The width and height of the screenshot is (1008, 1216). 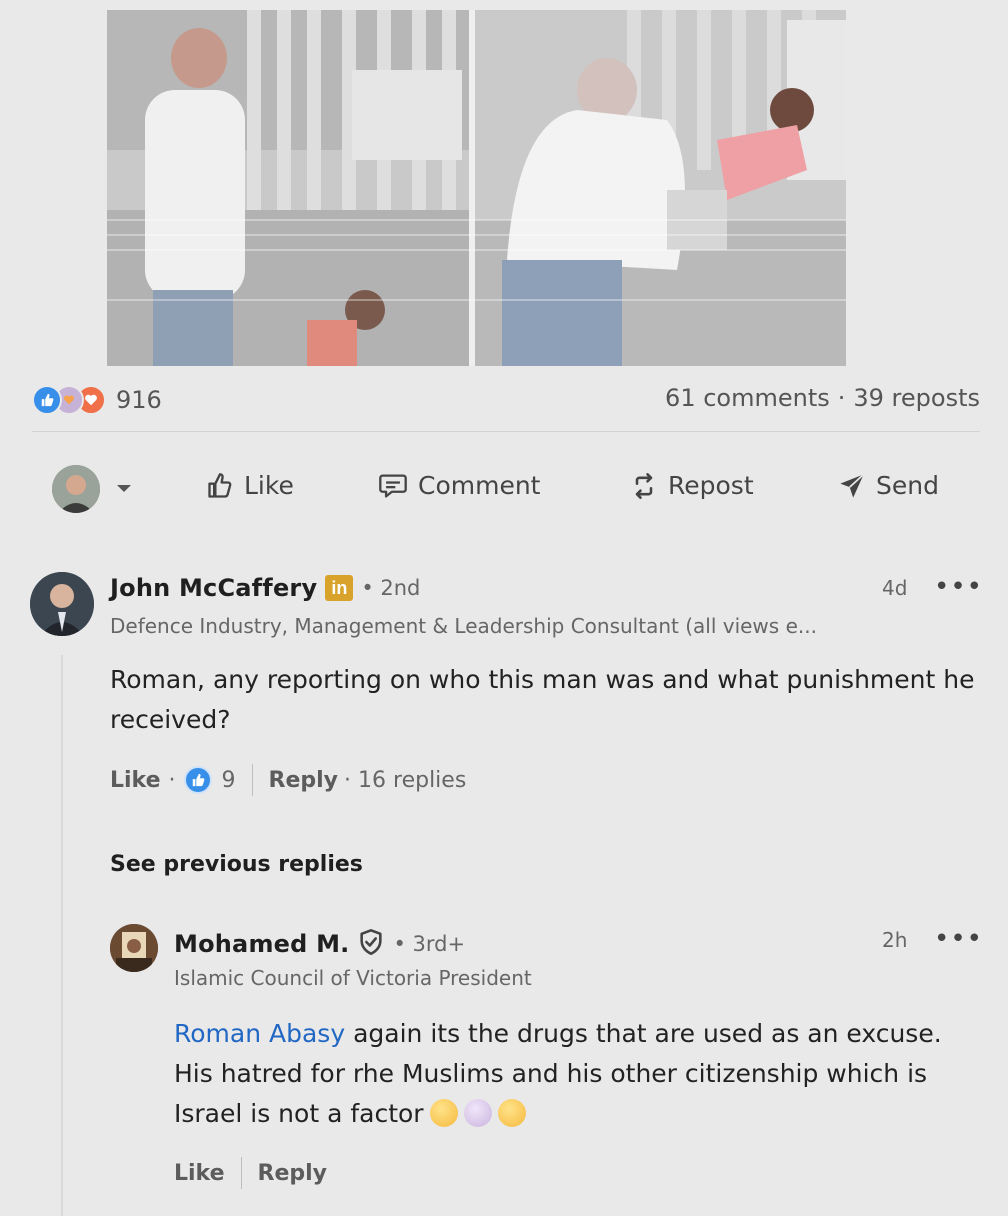 I want to click on reply-author-headline: Islamic Council of Victoria President, so click(x=353, y=978).